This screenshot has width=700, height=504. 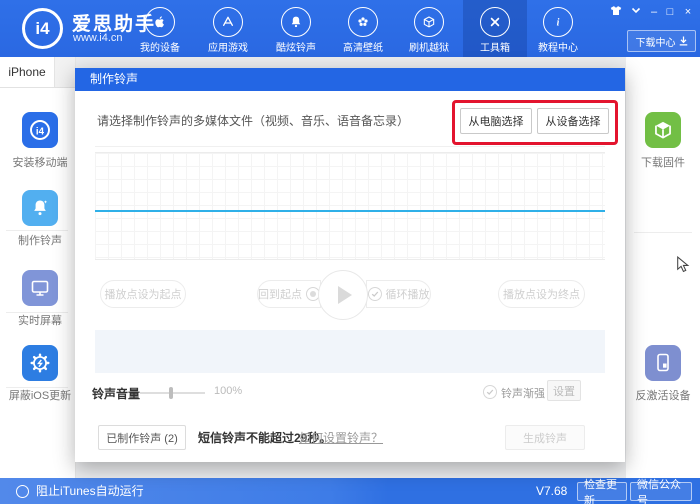 I want to click on nav-label: 应用游戏, so click(x=228, y=48).